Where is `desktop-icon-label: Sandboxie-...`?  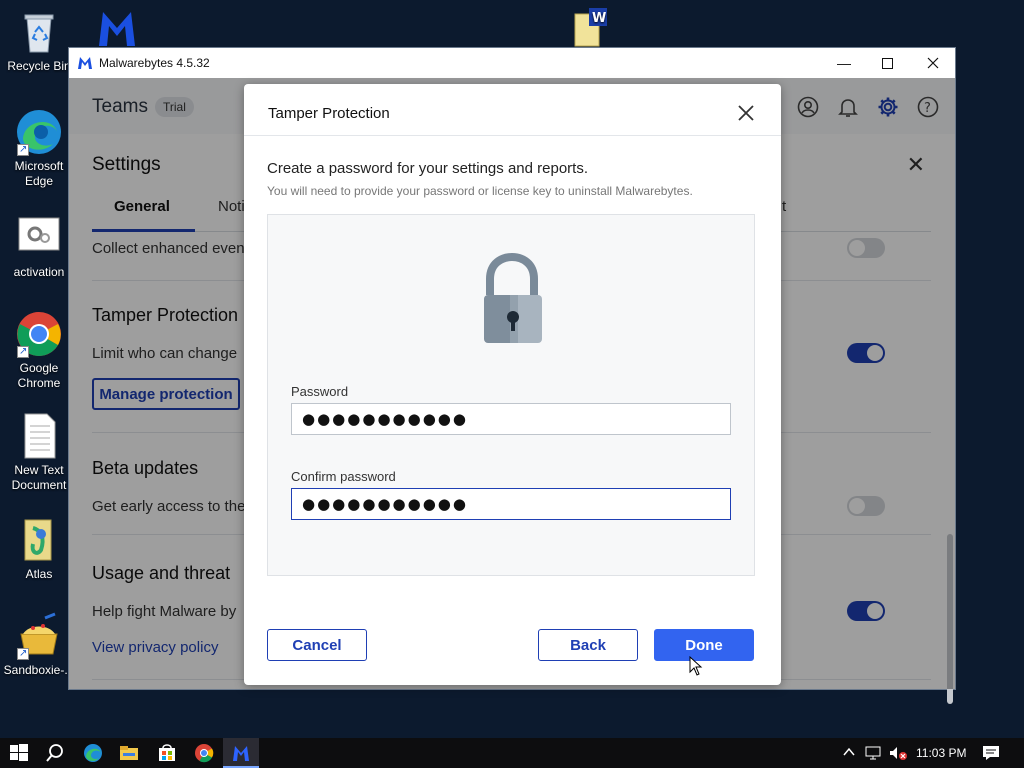
desktop-icon-label: Sandboxie-... is located at coordinates (39, 670).